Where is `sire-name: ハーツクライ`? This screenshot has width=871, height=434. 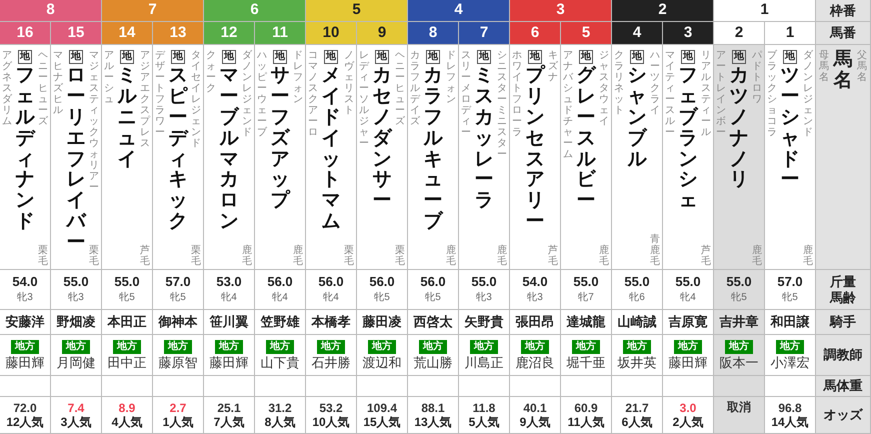 sire-name: ハーツクライ is located at coordinates (655, 83).